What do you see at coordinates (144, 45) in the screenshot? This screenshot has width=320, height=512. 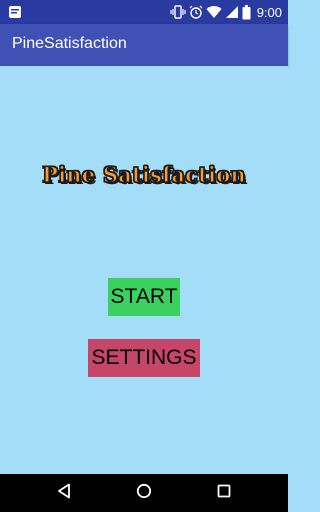 I see `app-bar: PineSatisfaction` at bounding box center [144, 45].